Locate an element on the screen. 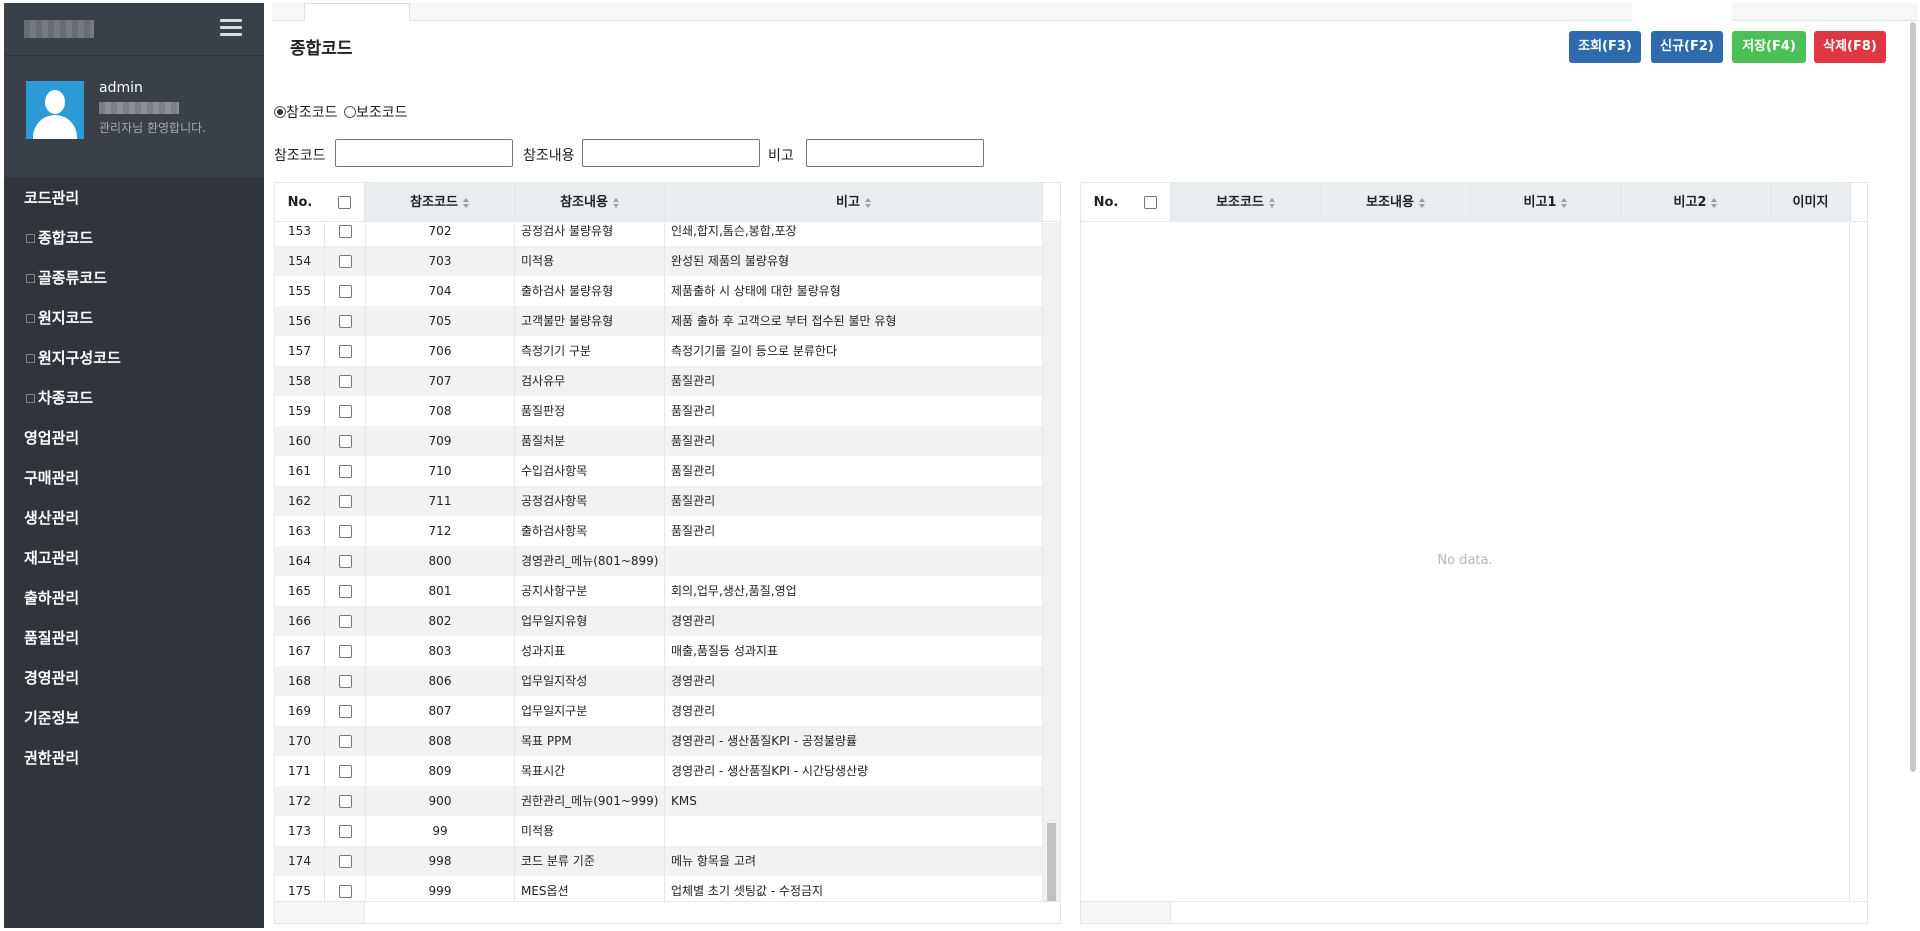  col-select-all is located at coordinates (345, 202).